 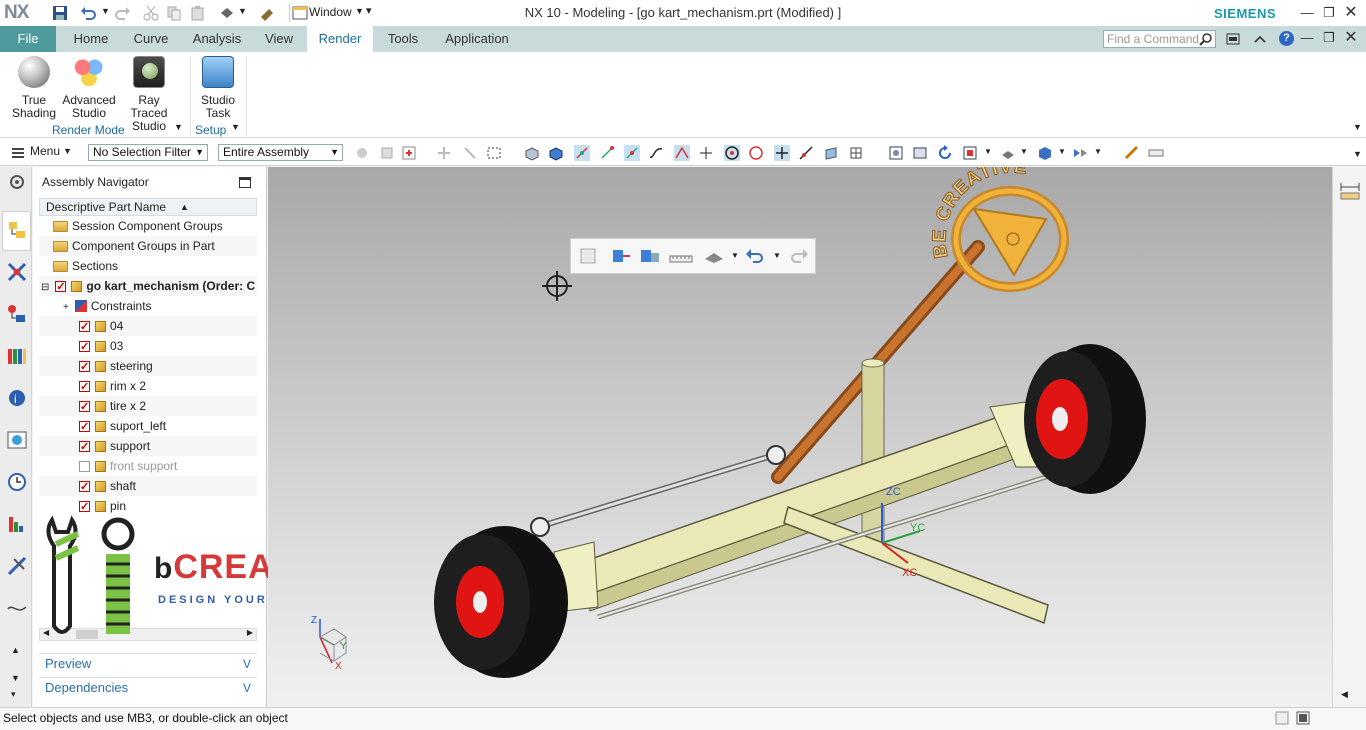 I want to click on ruler-icon, so click(x=1156, y=153).